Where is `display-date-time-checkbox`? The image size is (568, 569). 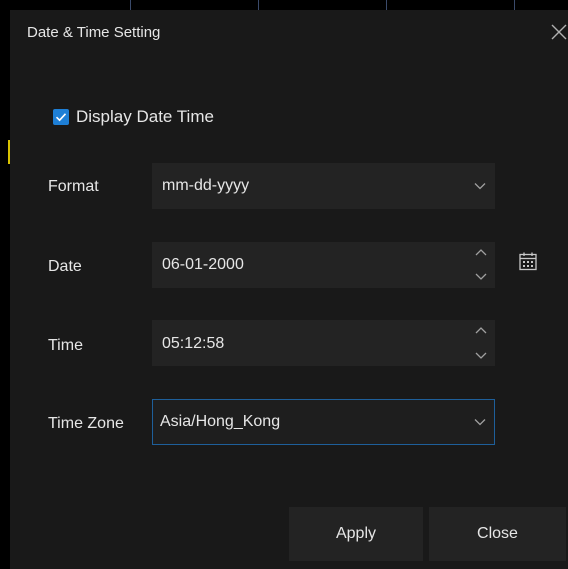 display-date-time-checkbox is located at coordinates (61, 117).